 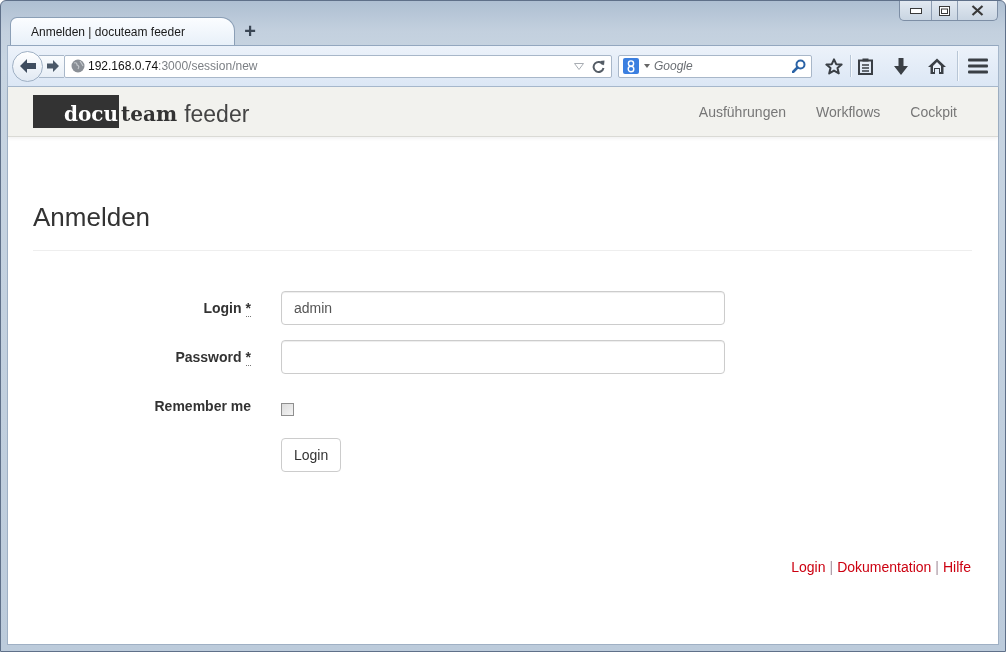 I want to click on minimize-icon, so click(x=915, y=10).